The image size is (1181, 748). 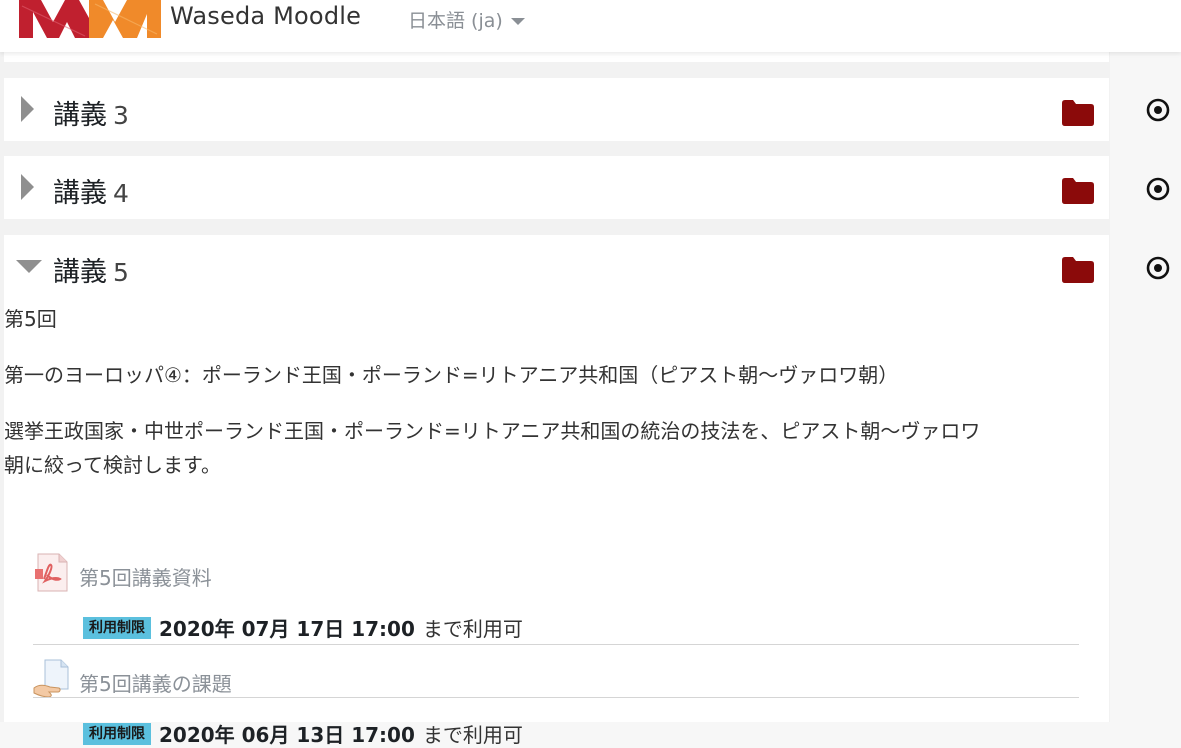 What do you see at coordinates (590, 26) in the screenshot?
I see `navbar: Waseda Moodle 日本語 (ja)` at bounding box center [590, 26].